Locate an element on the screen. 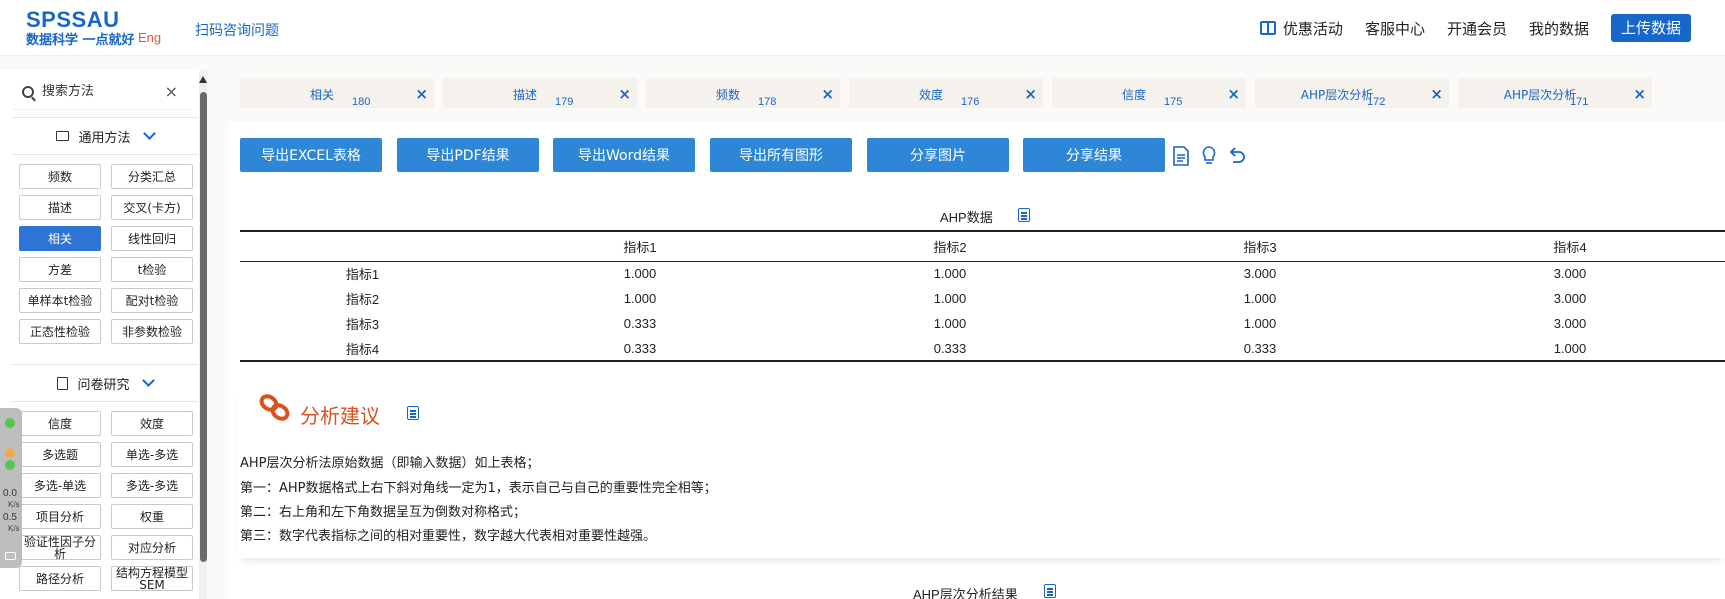  method-button: 分类汇总 is located at coordinates (152, 176).